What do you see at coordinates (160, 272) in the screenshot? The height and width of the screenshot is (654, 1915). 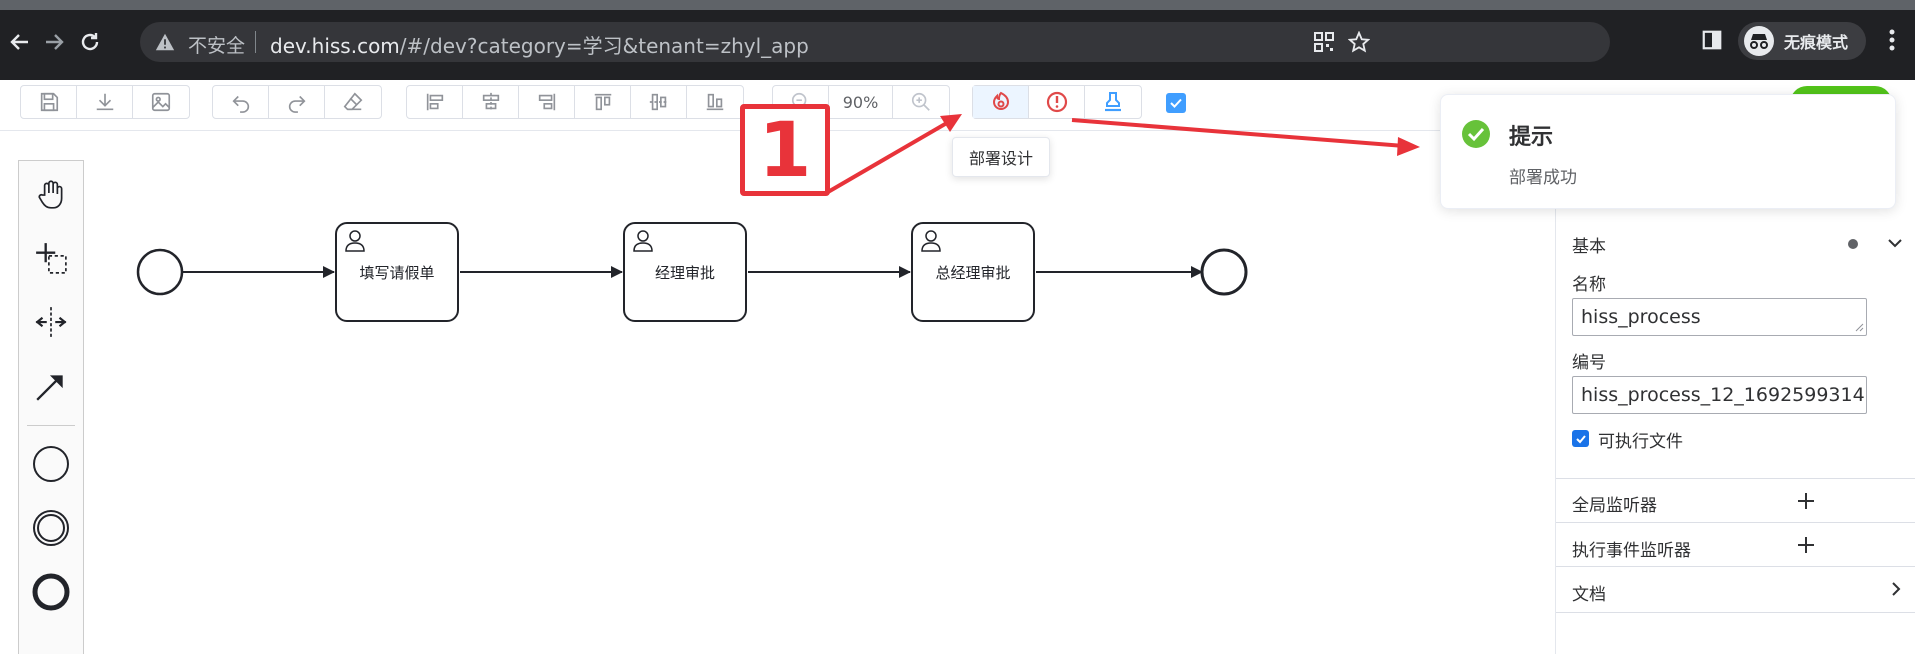 I see `start-event` at bounding box center [160, 272].